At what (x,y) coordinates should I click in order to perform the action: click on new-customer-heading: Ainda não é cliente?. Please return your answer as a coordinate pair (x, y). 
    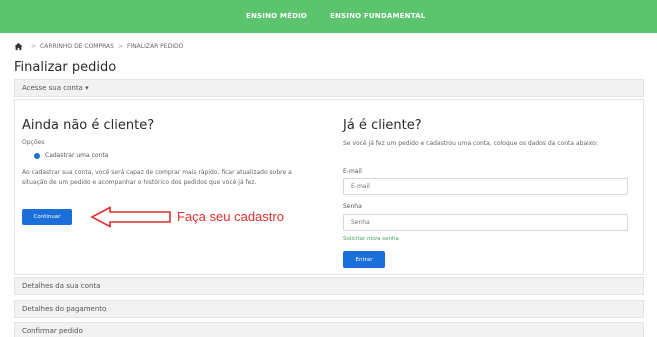
    Looking at the image, I should click on (88, 125).